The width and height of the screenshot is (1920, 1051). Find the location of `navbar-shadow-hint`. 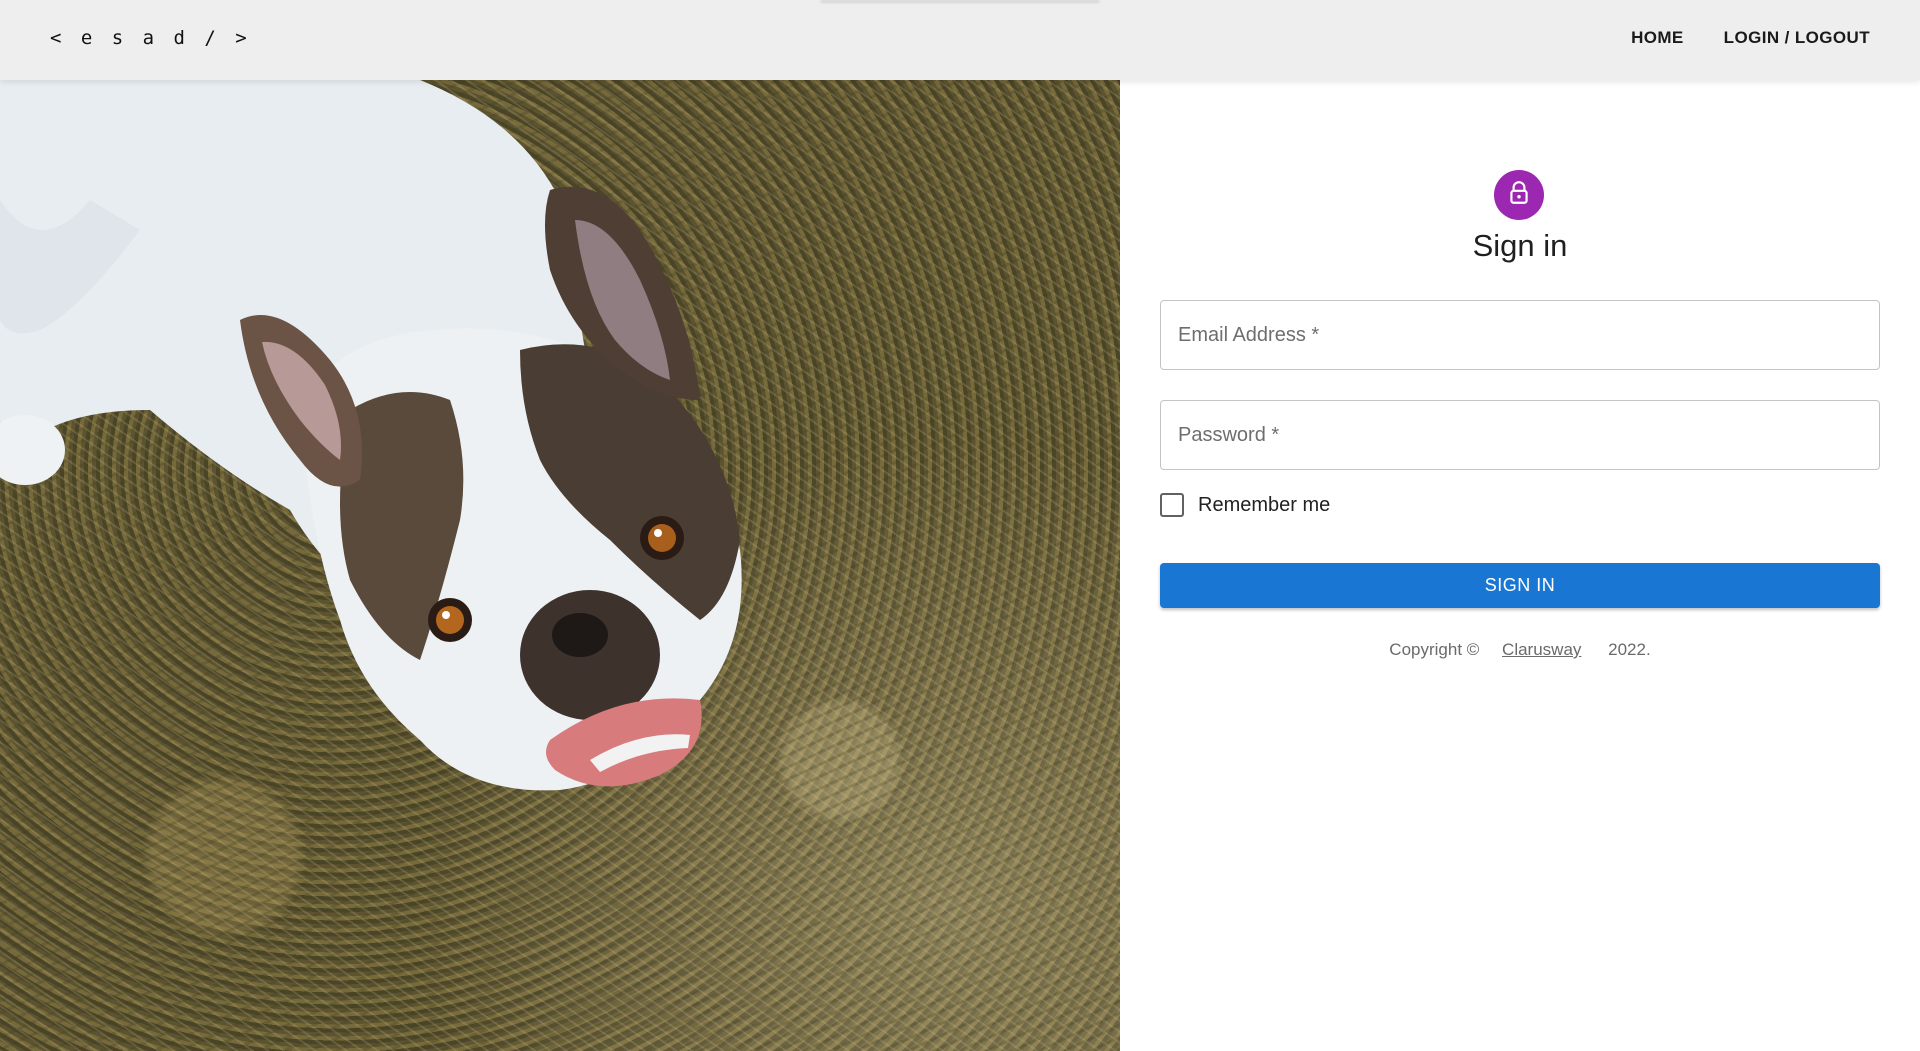

navbar-shadow-hint is located at coordinates (960, 1).